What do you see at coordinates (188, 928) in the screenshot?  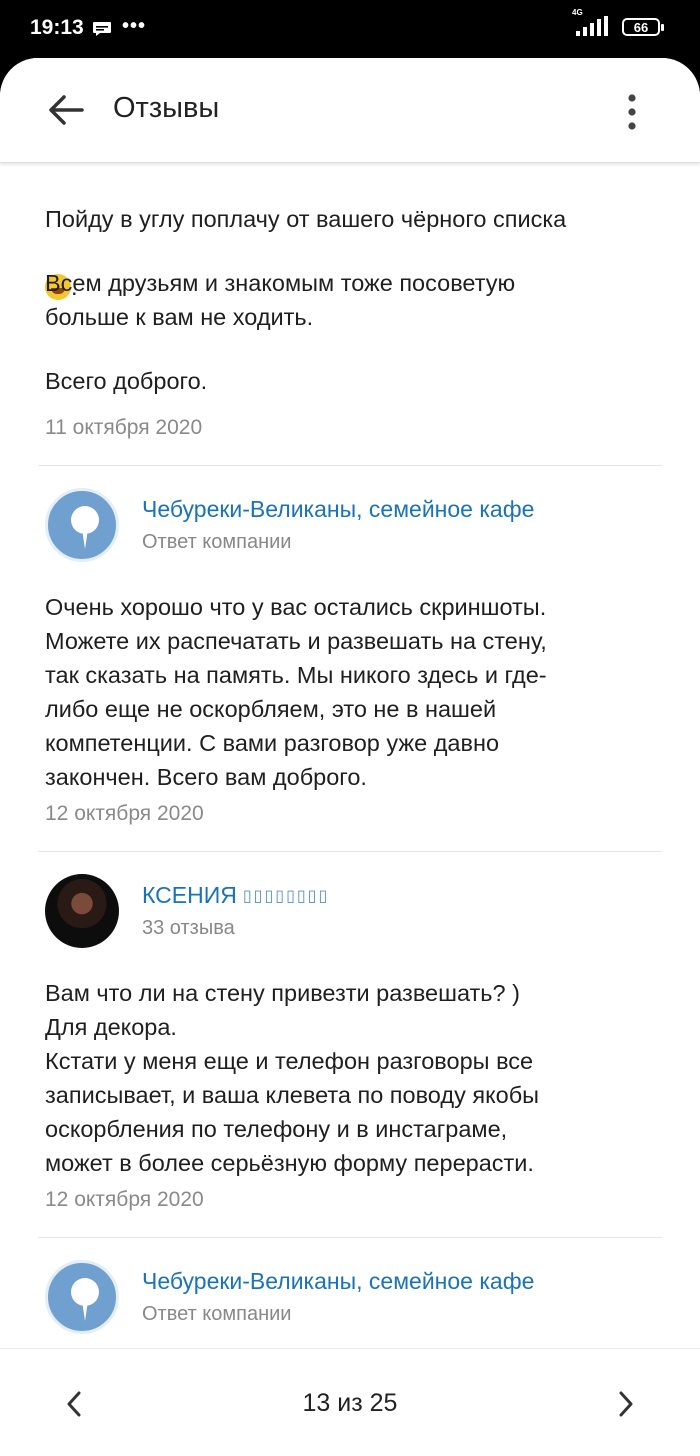 I see `review-count: 33 отзыва` at bounding box center [188, 928].